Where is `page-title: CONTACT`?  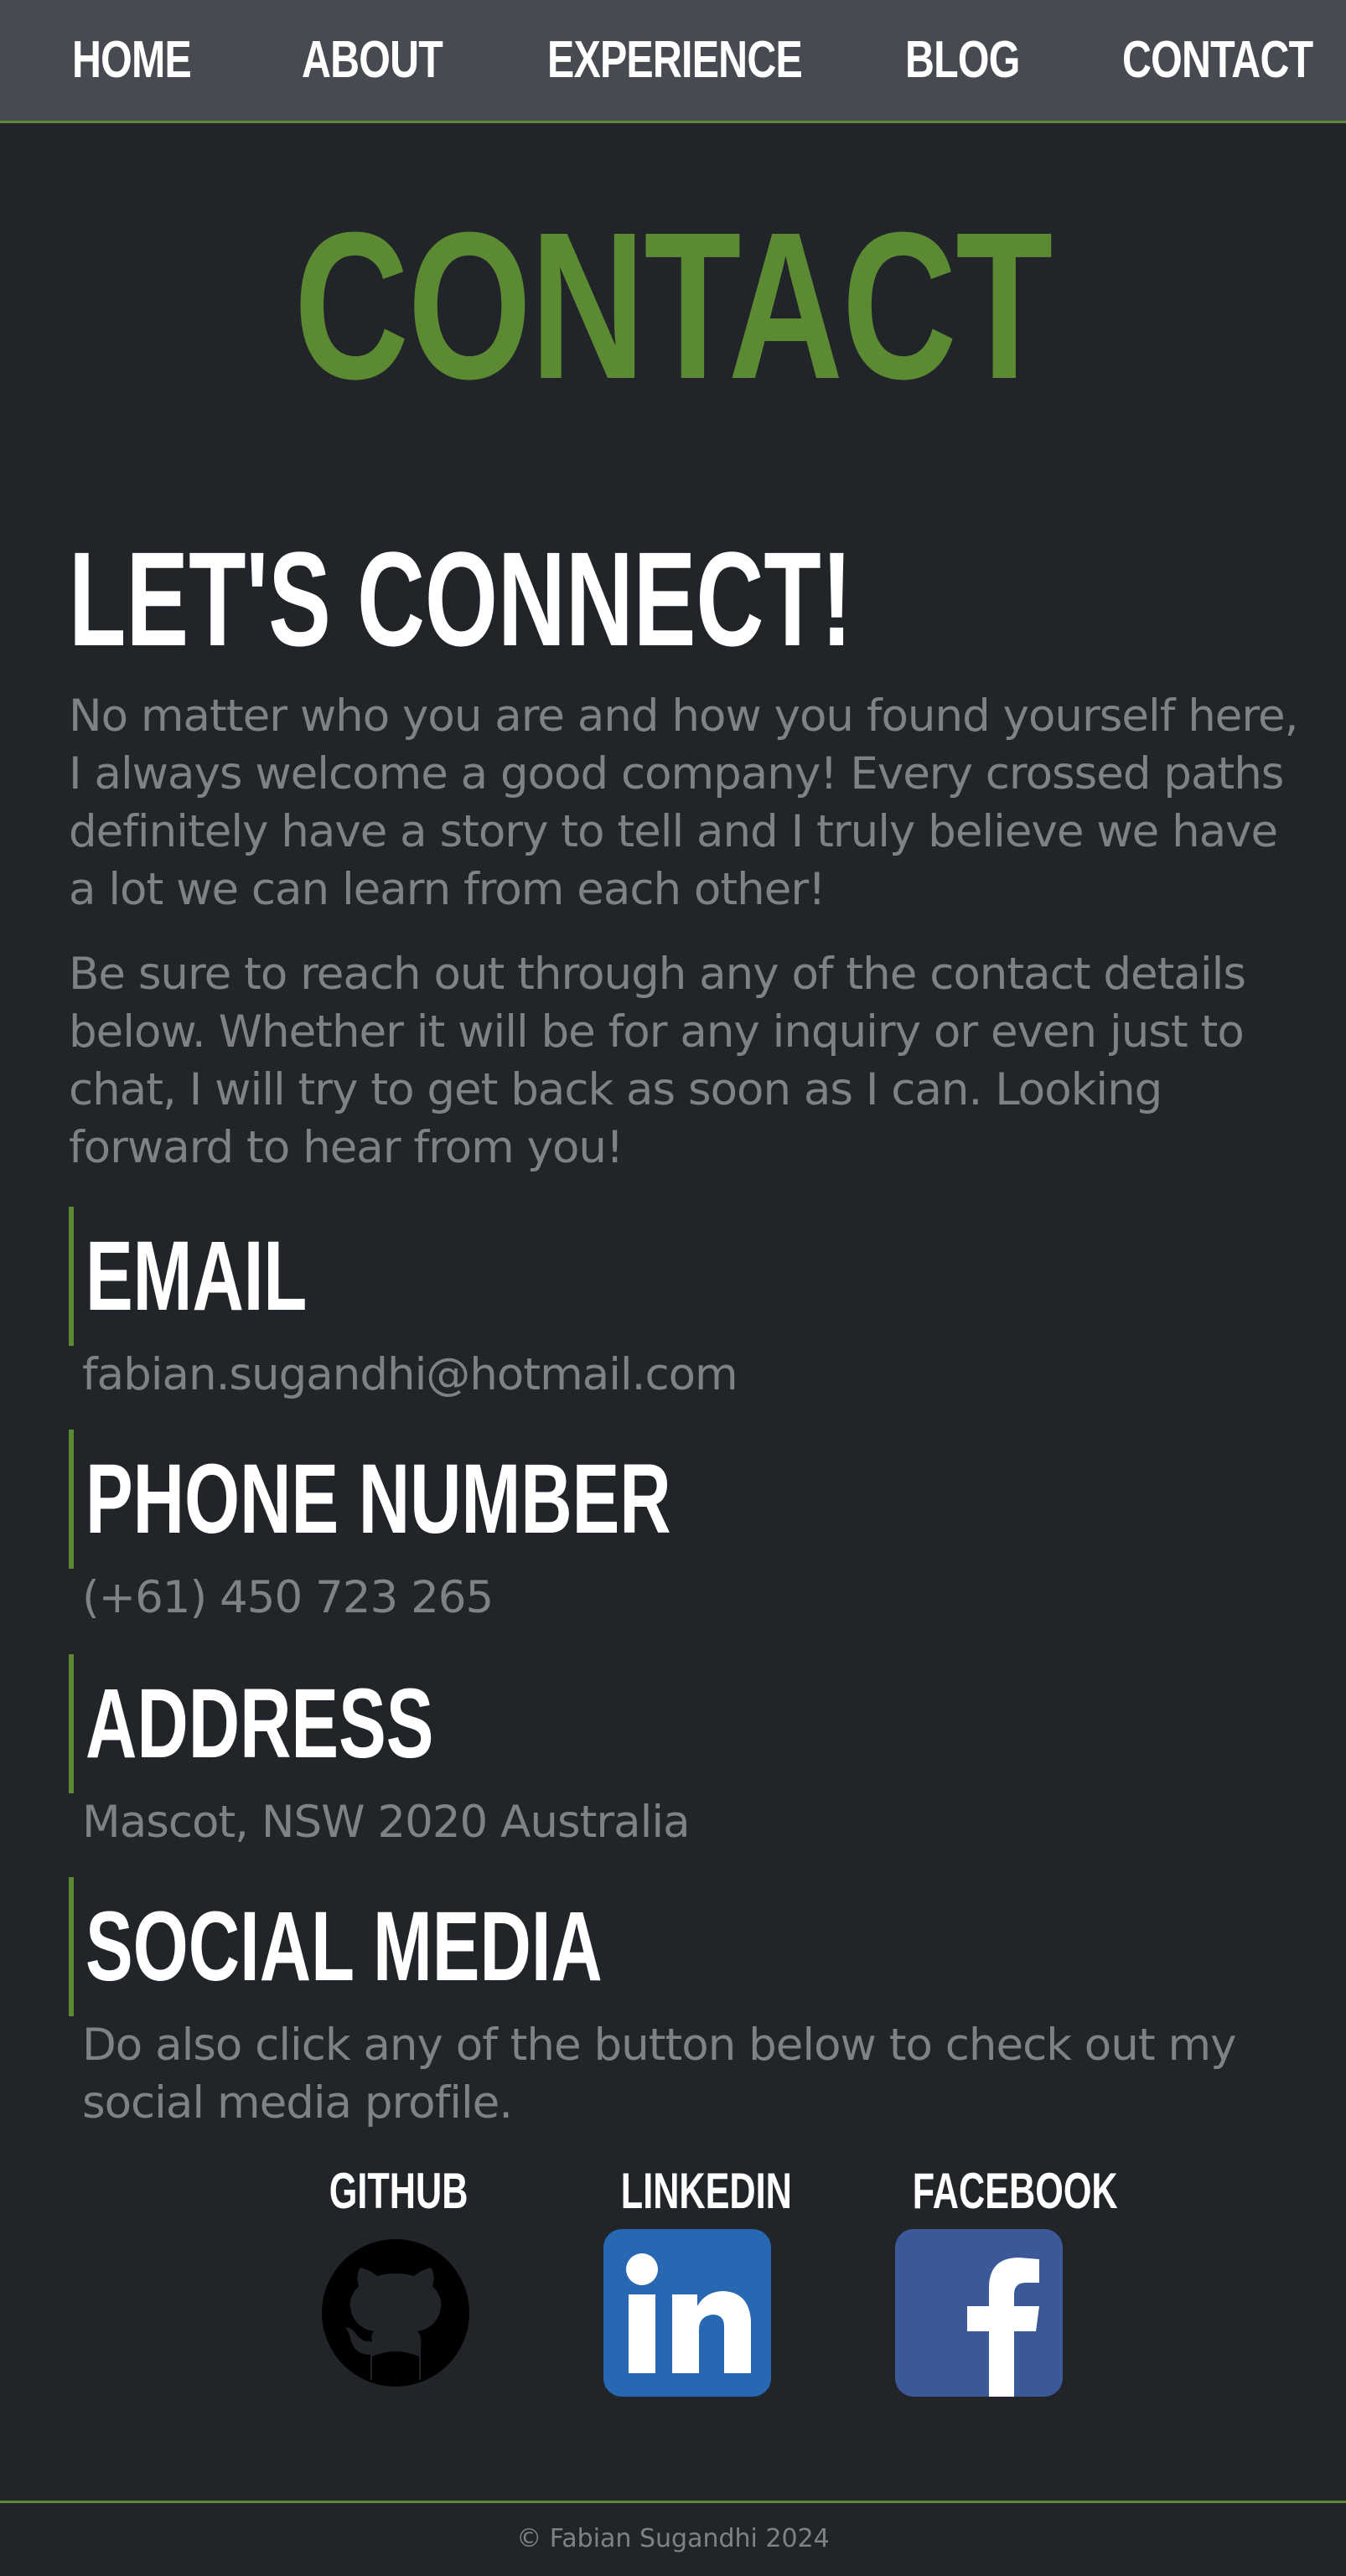 page-title: CONTACT is located at coordinates (673, 306).